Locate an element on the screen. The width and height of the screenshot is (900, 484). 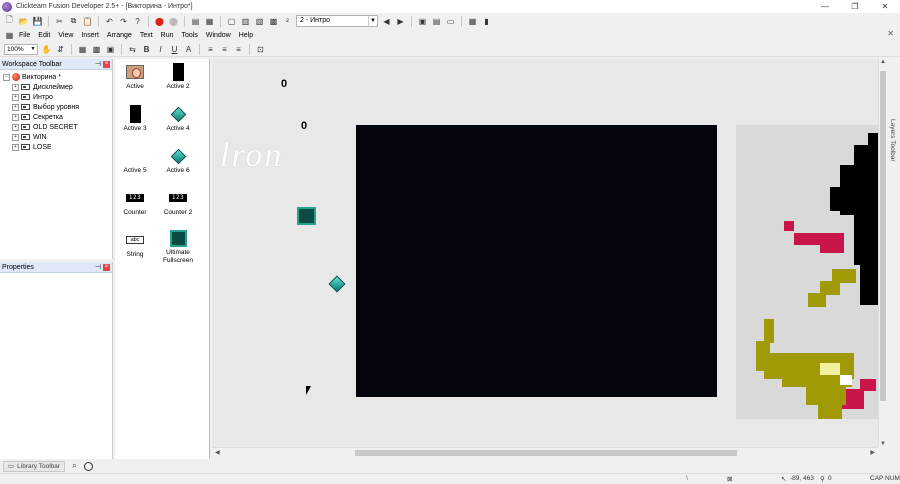
object-item: 123 Counter 2 is located at coordinates (178, 203).